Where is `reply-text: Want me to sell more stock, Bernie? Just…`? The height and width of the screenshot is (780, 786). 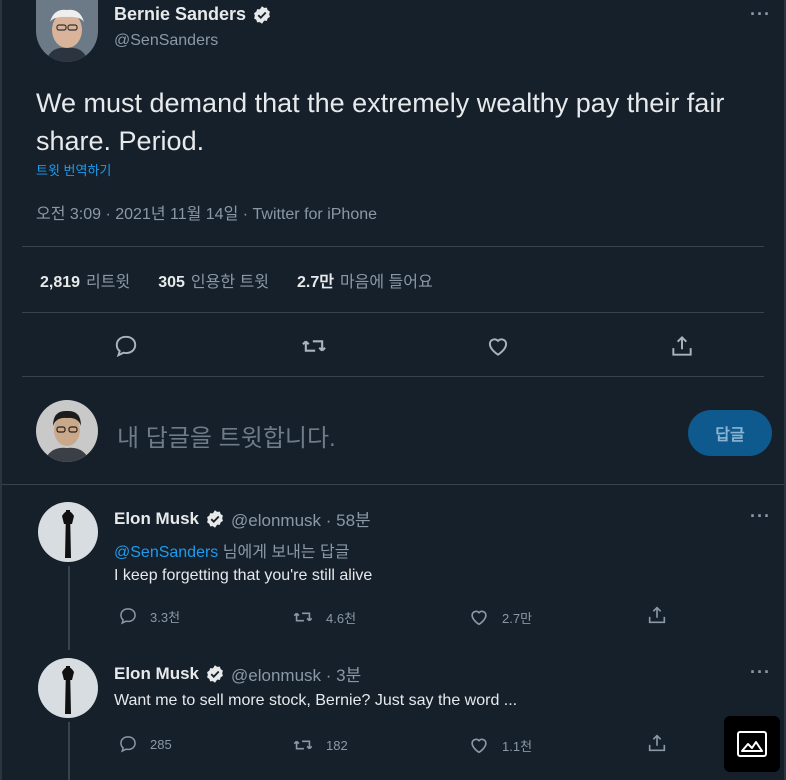 reply-text: Want me to sell more stock, Bernie? Just… is located at coordinates (316, 700).